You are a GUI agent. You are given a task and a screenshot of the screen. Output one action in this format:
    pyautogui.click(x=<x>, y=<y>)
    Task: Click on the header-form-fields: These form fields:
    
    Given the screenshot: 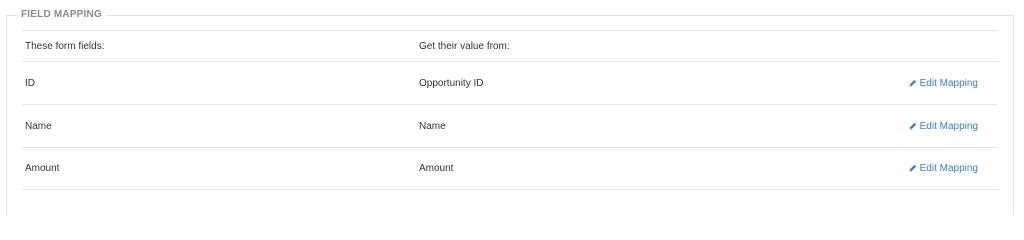 What is the action you would take?
    pyautogui.click(x=65, y=46)
    